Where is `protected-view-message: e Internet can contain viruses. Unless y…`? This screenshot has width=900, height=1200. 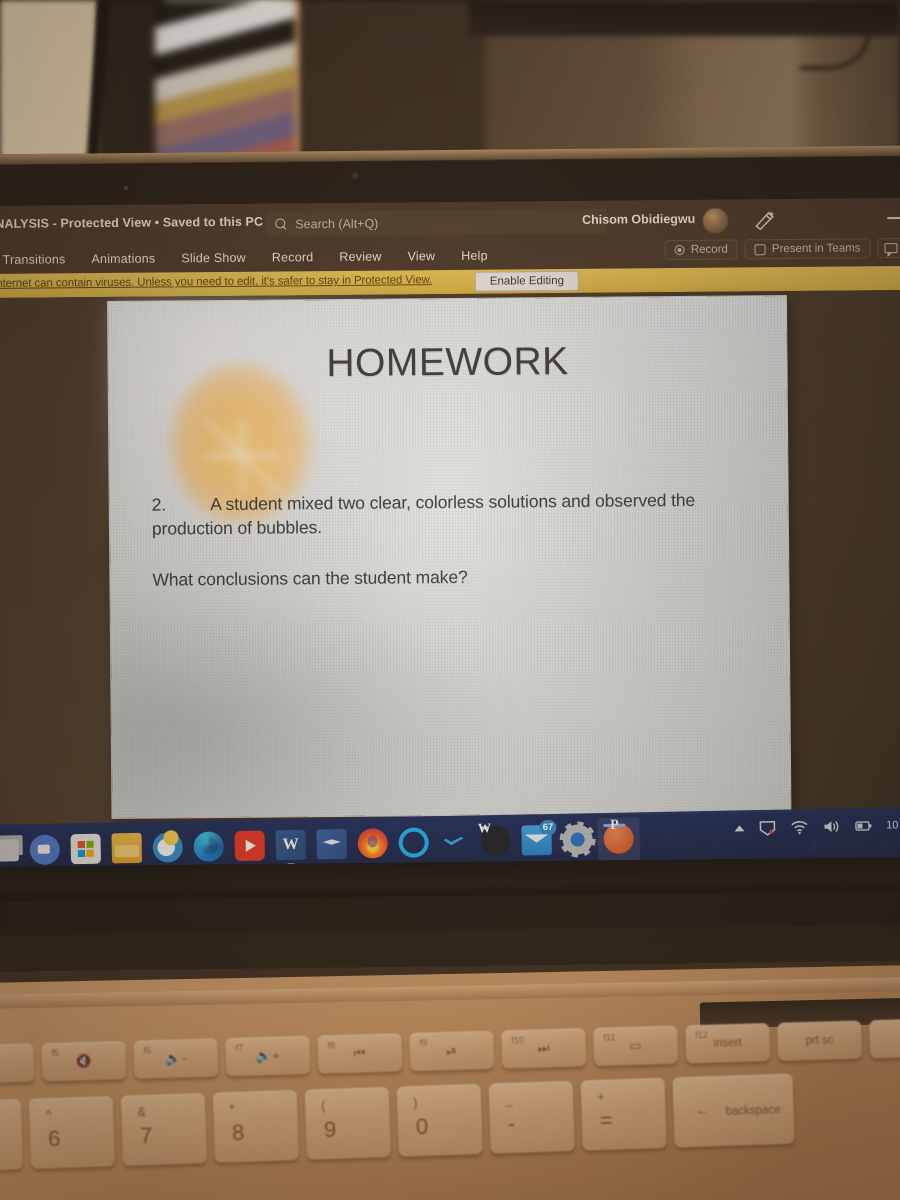 protected-view-message: e Internet can contain viruses. Unless y… is located at coordinates (216, 282).